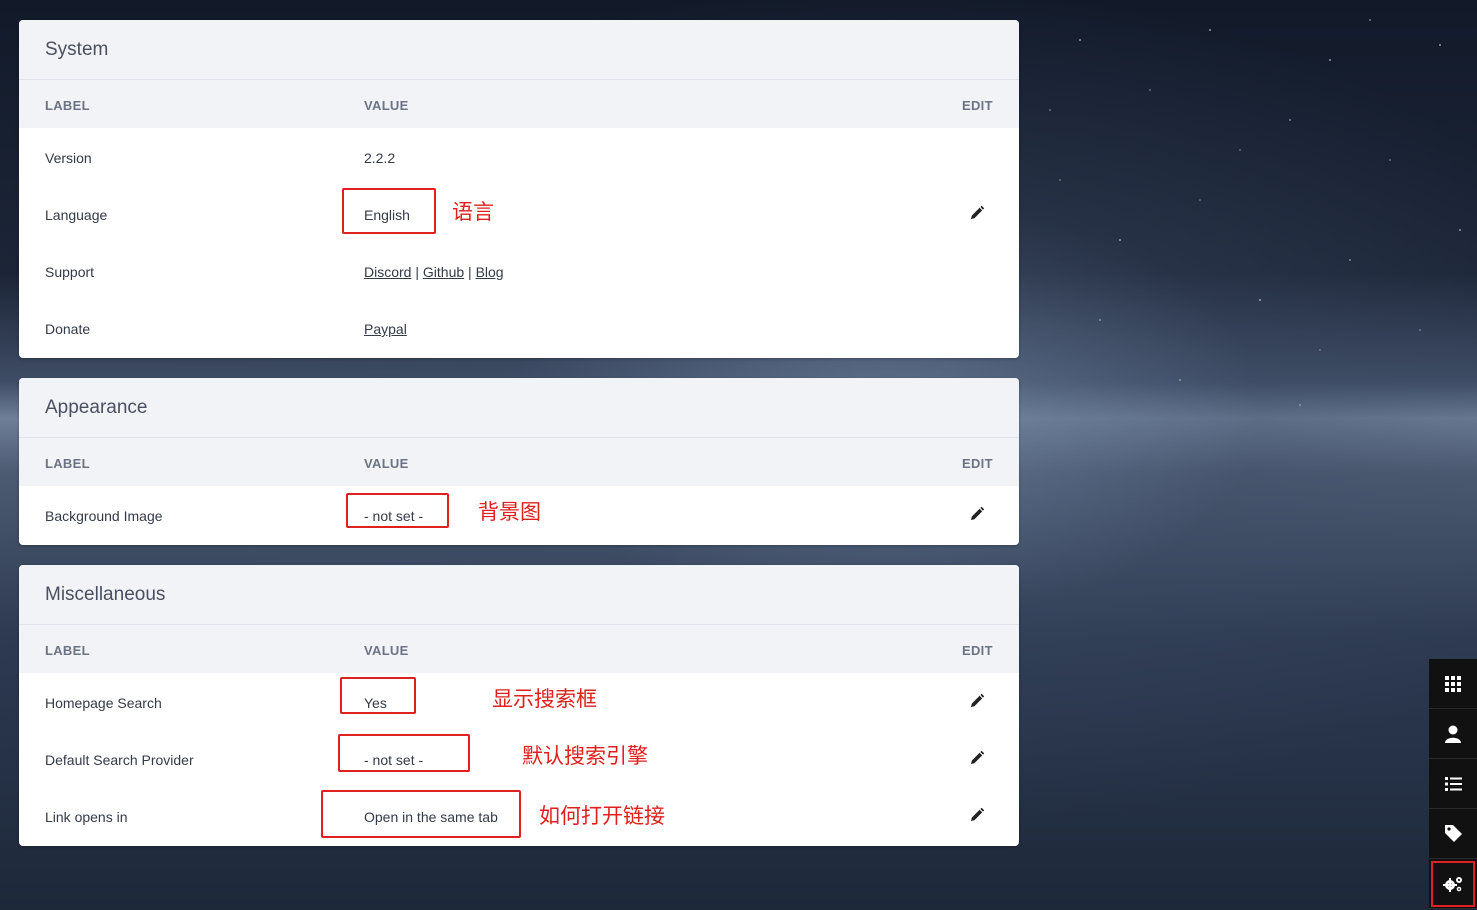  I want to click on sidebar-button-list, so click(1453, 784).